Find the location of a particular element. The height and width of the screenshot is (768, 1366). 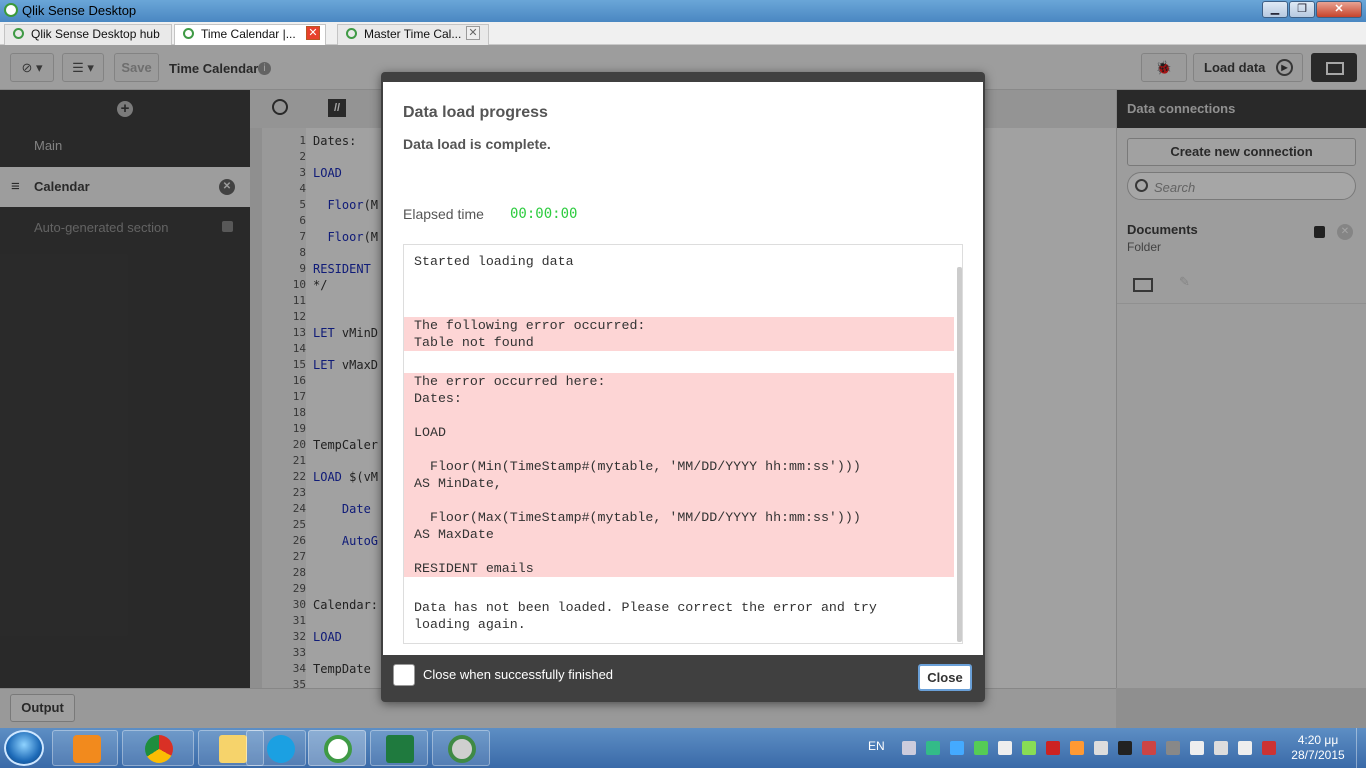

qlikview-icon is located at coordinates (462, 749).